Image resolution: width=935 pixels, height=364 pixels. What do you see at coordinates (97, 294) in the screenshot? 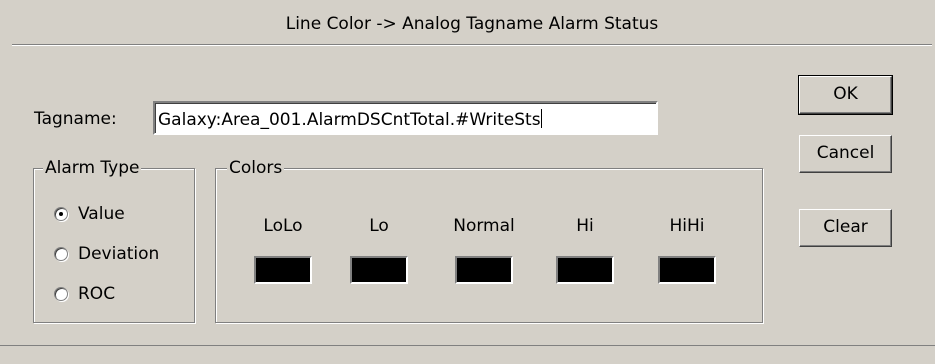
I see `radio-roc-label: ROC` at bounding box center [97, 294].